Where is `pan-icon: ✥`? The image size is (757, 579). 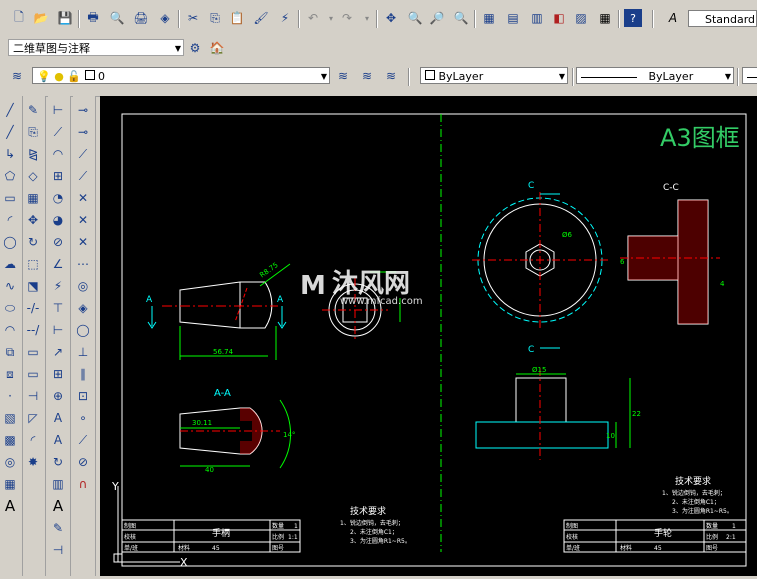
pan-icon: ✥ is located at coordinates (391, 18).